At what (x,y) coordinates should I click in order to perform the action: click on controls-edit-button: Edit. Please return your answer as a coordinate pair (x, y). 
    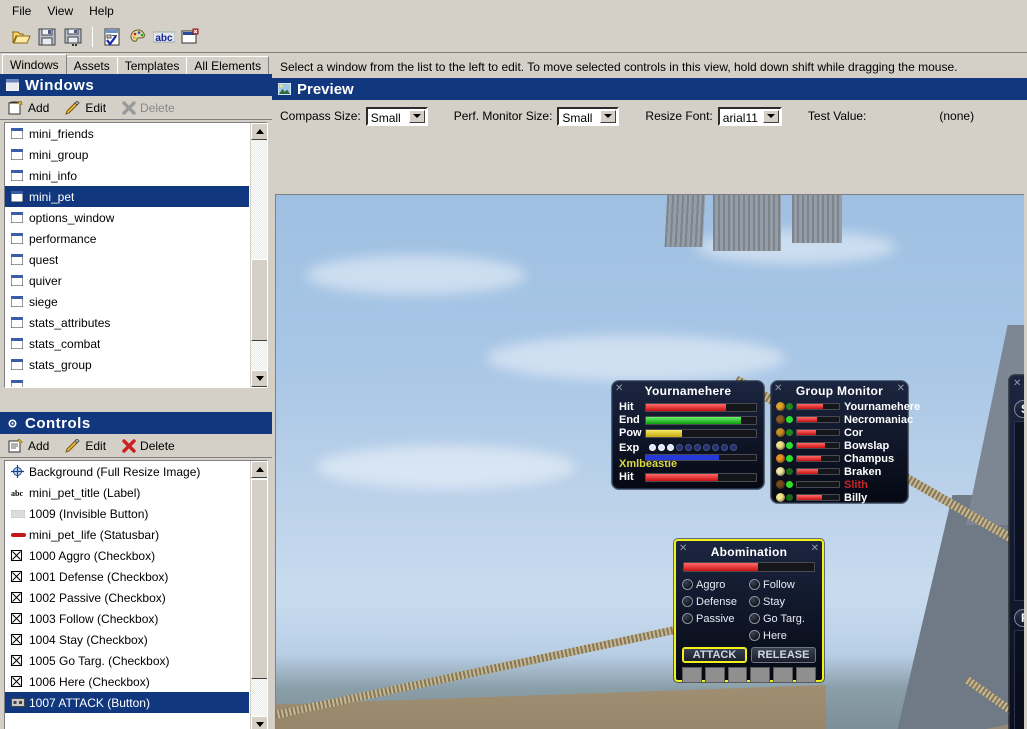
    Looking at the image, I should click on (85, 445).